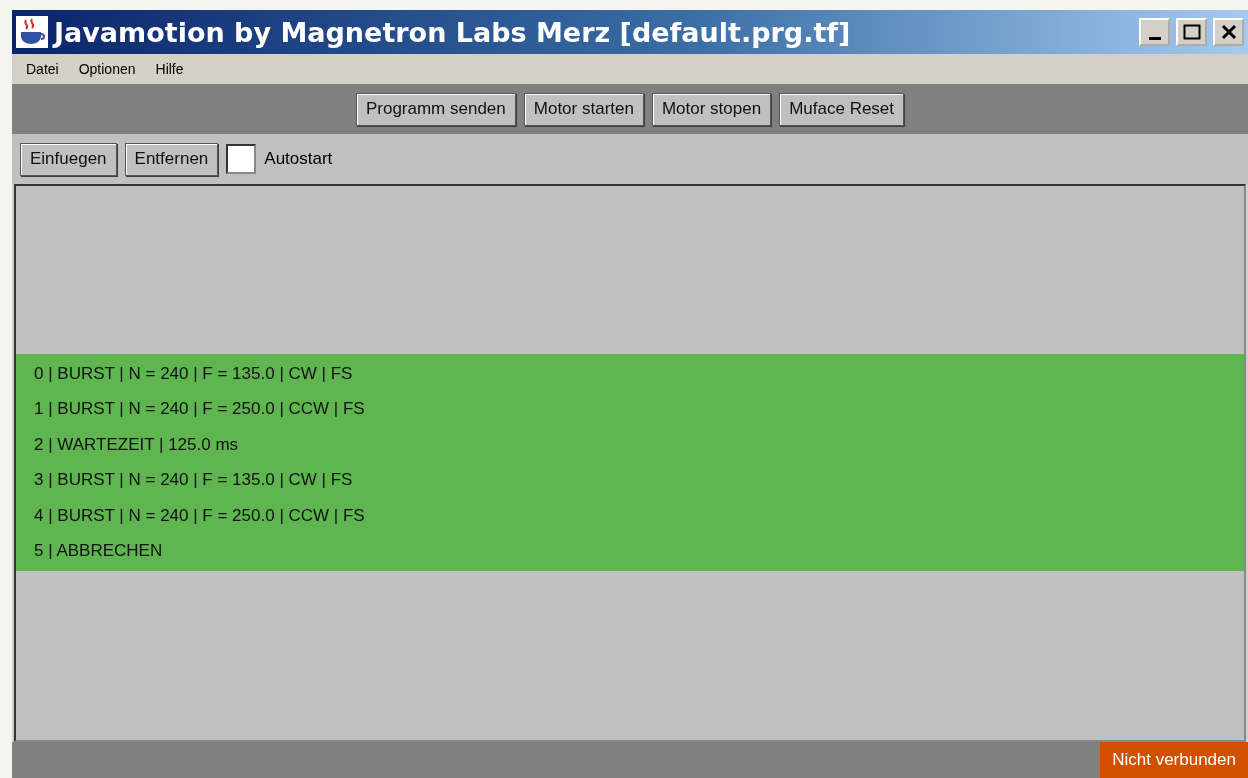  Describe the element at coordinates (1154, 32) in the screenshot. I see `minimize-button` at that location.